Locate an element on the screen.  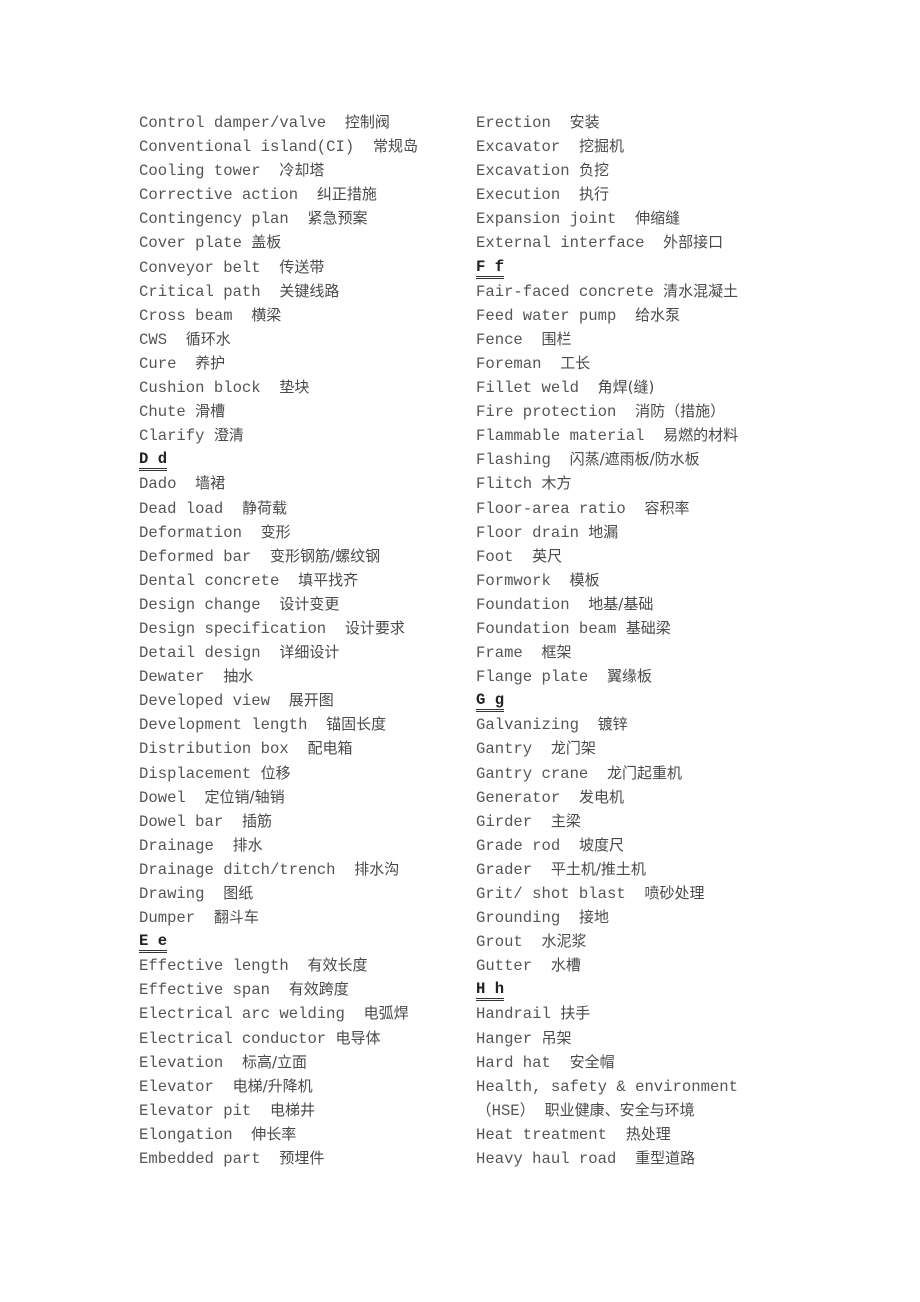
term-chinese: 接地 is located at coordinates (593, 917).